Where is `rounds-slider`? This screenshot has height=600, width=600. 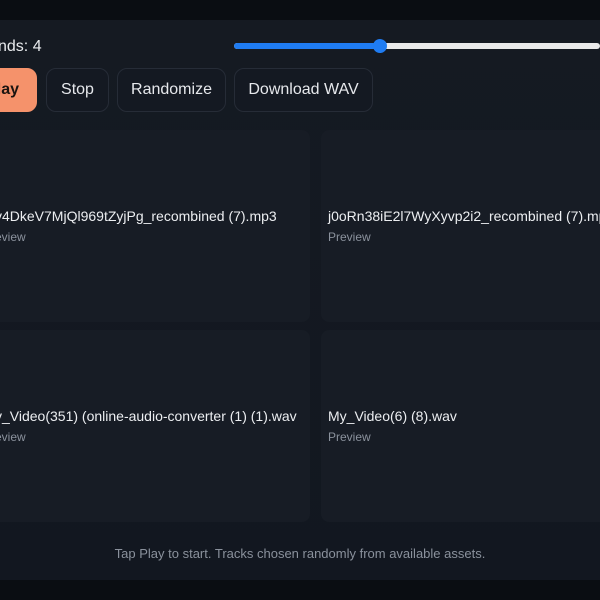 rounds-slider is located at coordinates (417, 46).